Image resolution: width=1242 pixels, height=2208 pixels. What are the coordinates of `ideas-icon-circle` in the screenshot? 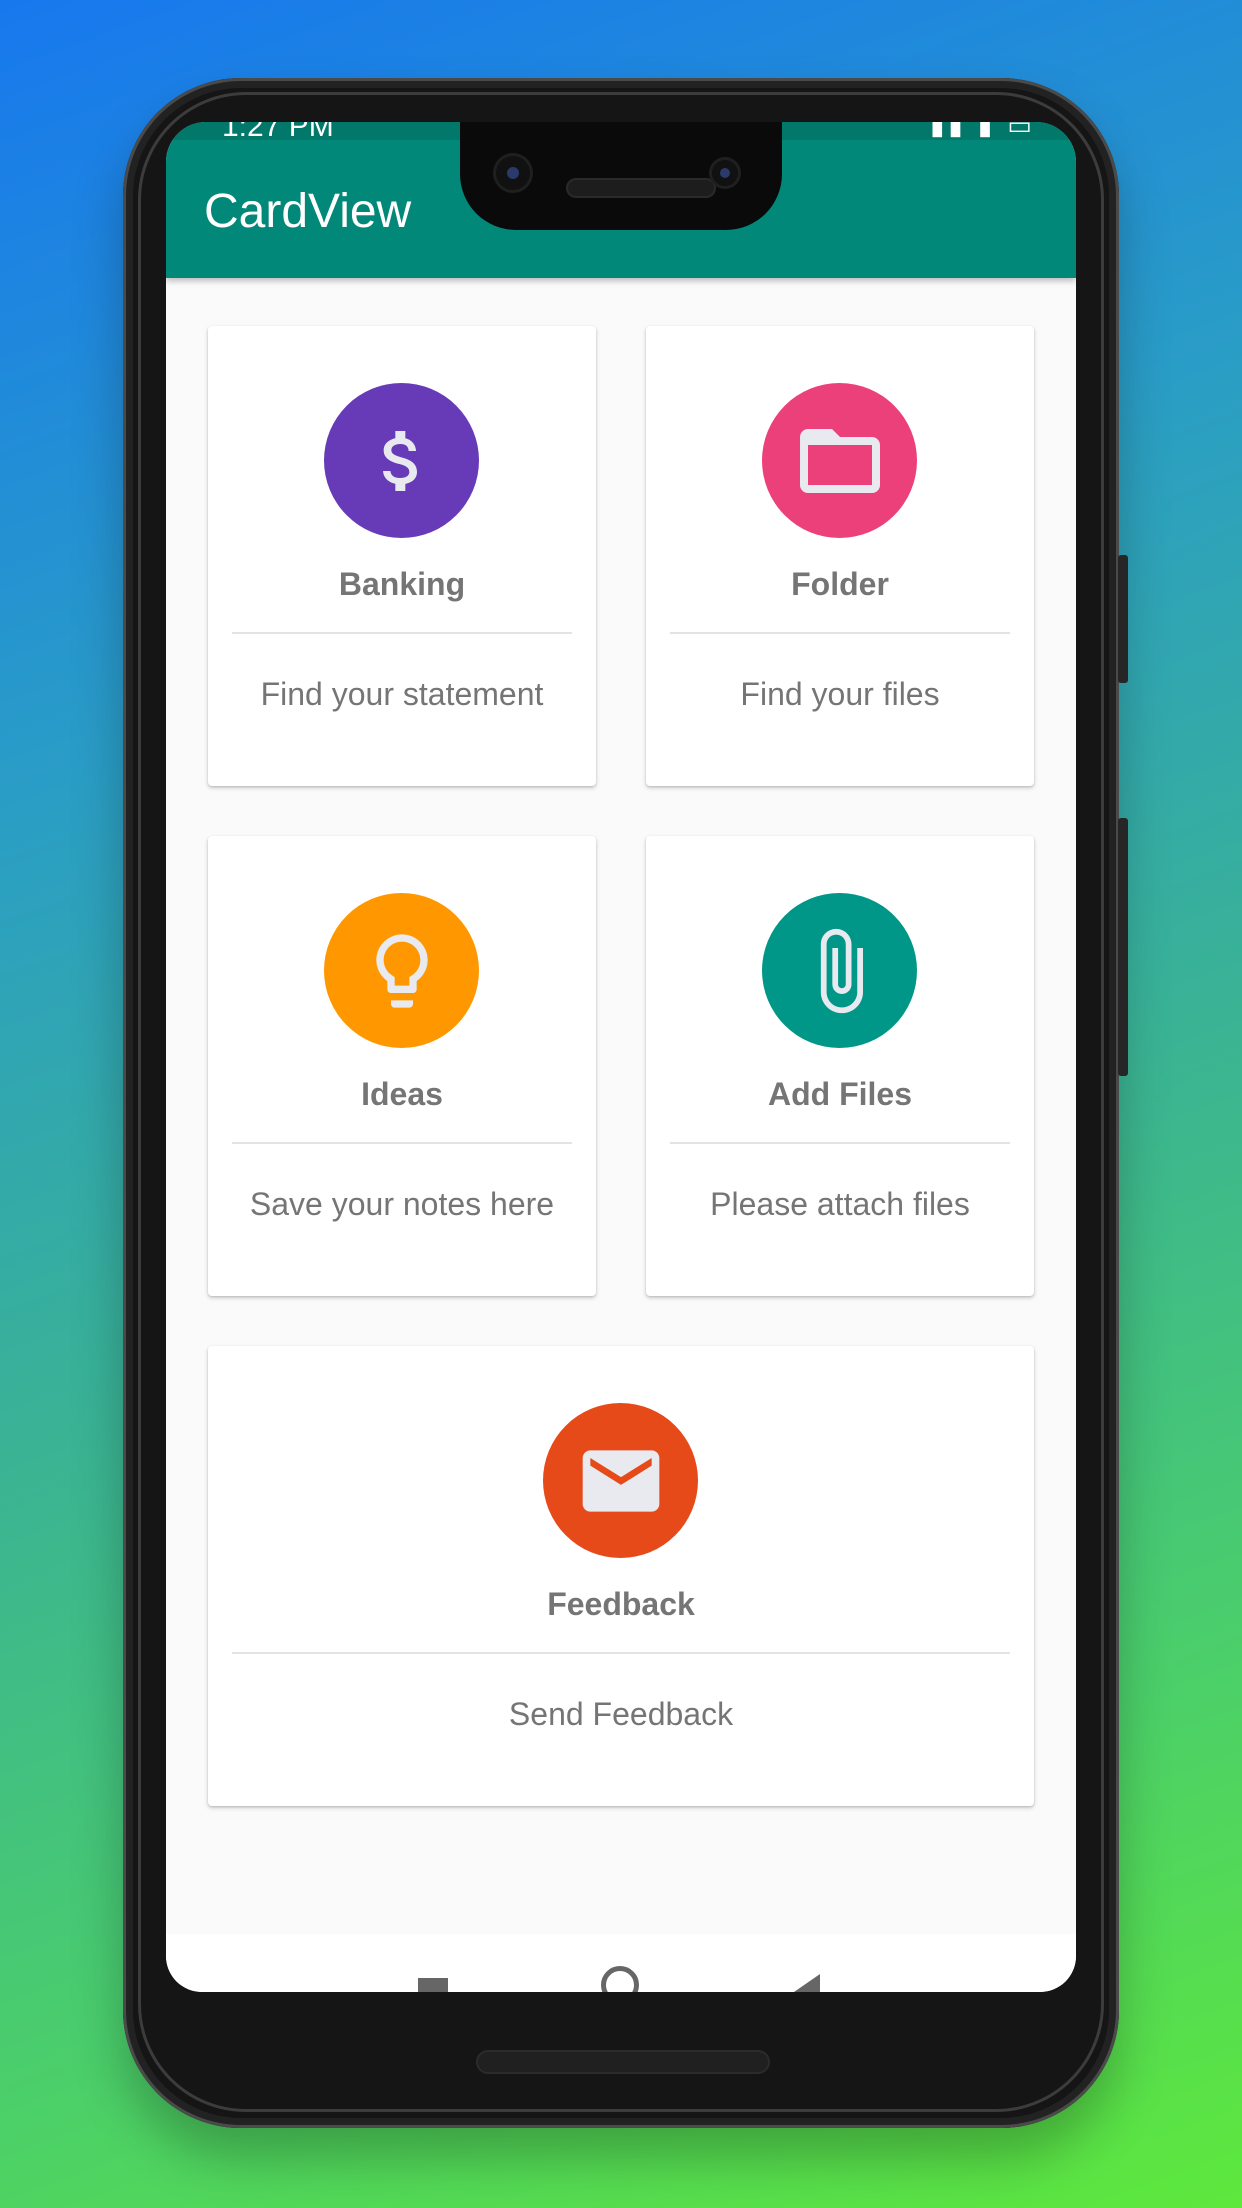 It's located at (401, 970).